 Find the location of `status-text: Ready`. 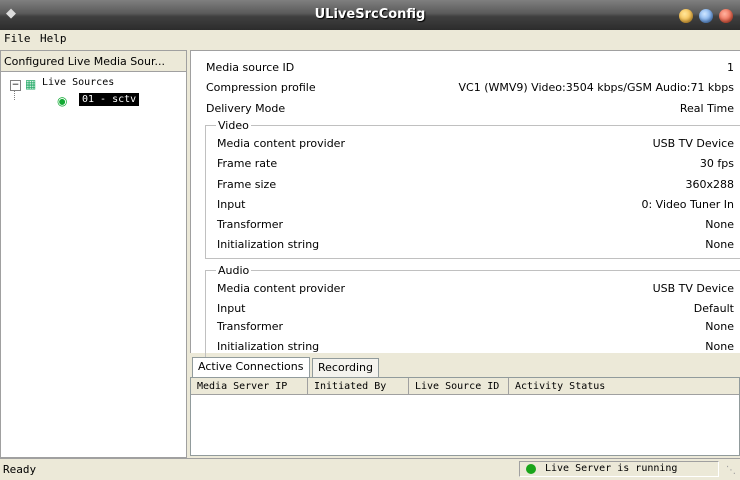

status-text: Ready is located at coordinates (20, 469).